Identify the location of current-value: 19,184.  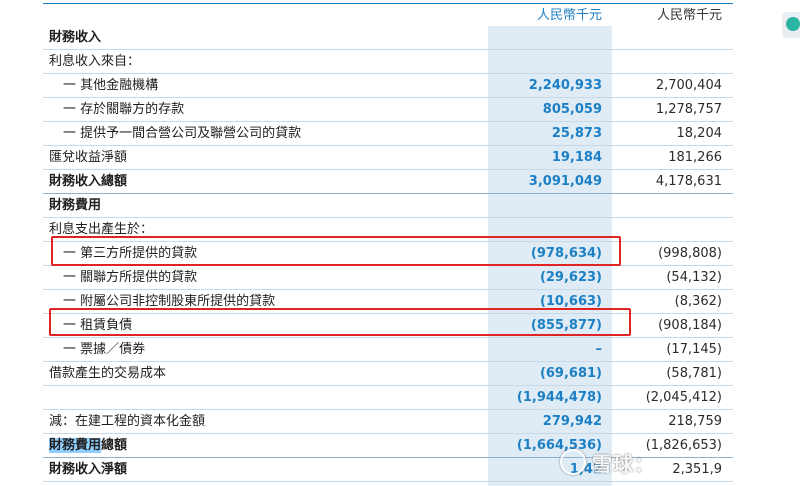
(576, 157).